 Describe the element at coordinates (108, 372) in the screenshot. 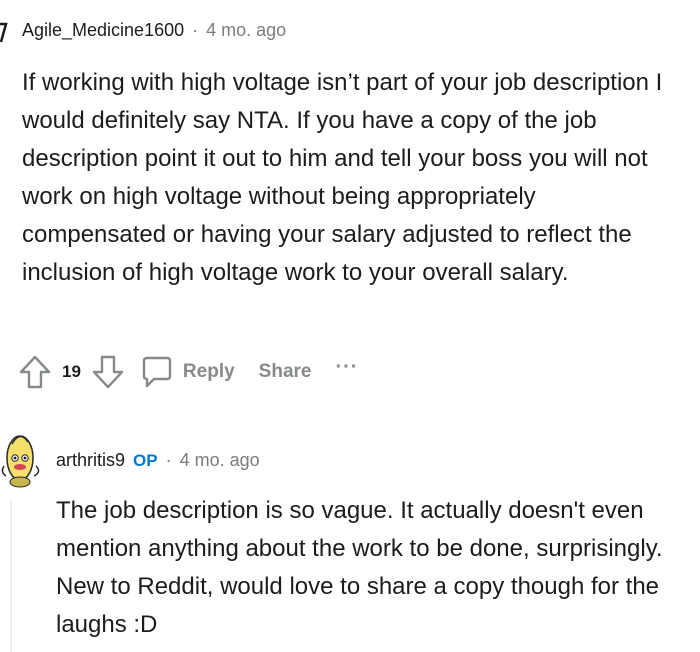

I see `downvote-icon` at that location.